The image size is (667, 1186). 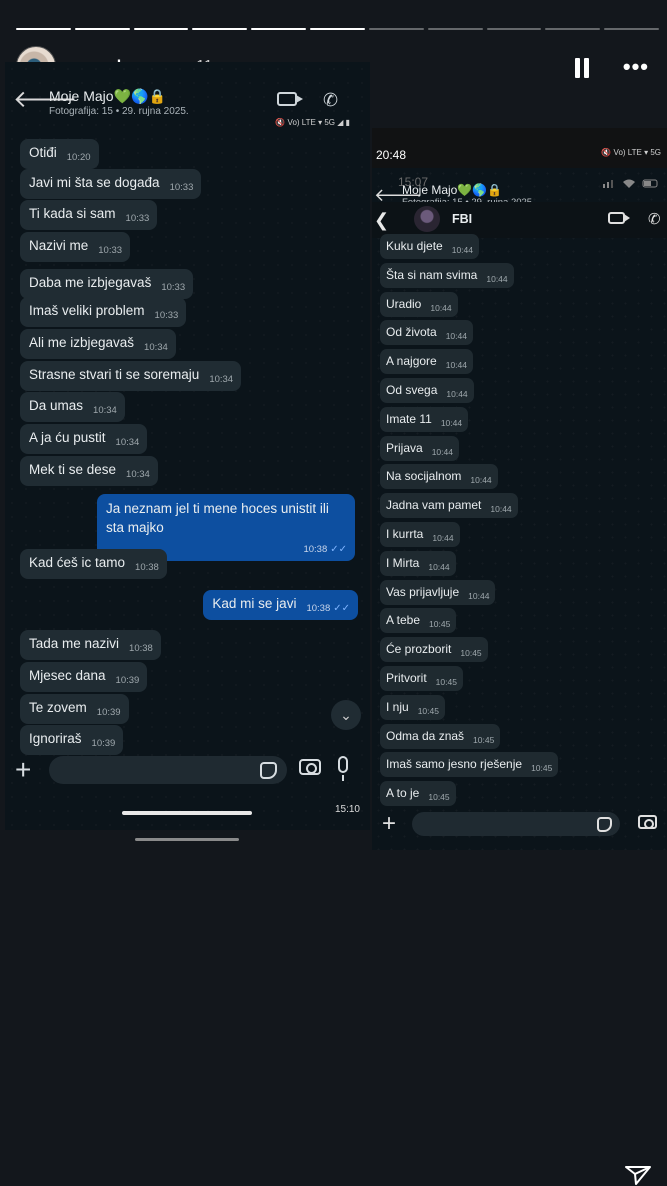 What do you see at coordinates (397, 707) in the screenshot?
I see `message-text: I nju` at bounding box center [397, 707].